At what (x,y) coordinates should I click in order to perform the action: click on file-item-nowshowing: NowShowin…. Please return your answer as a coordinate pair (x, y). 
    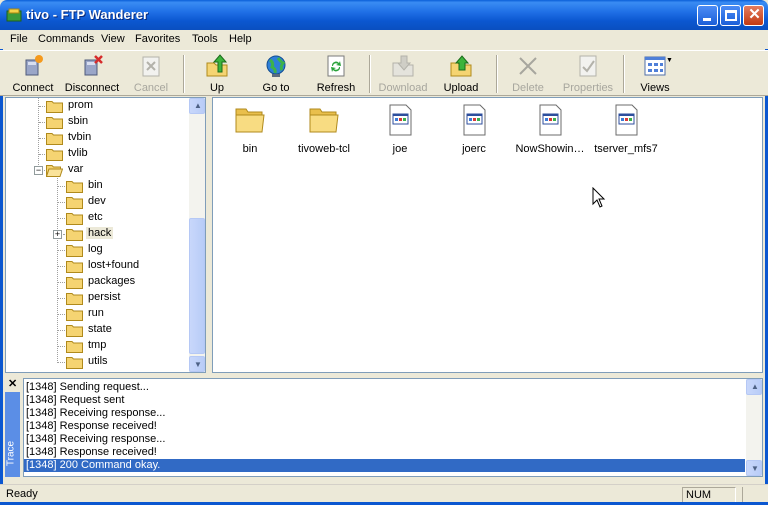
    Looking at the image, I should click on (550, 129).